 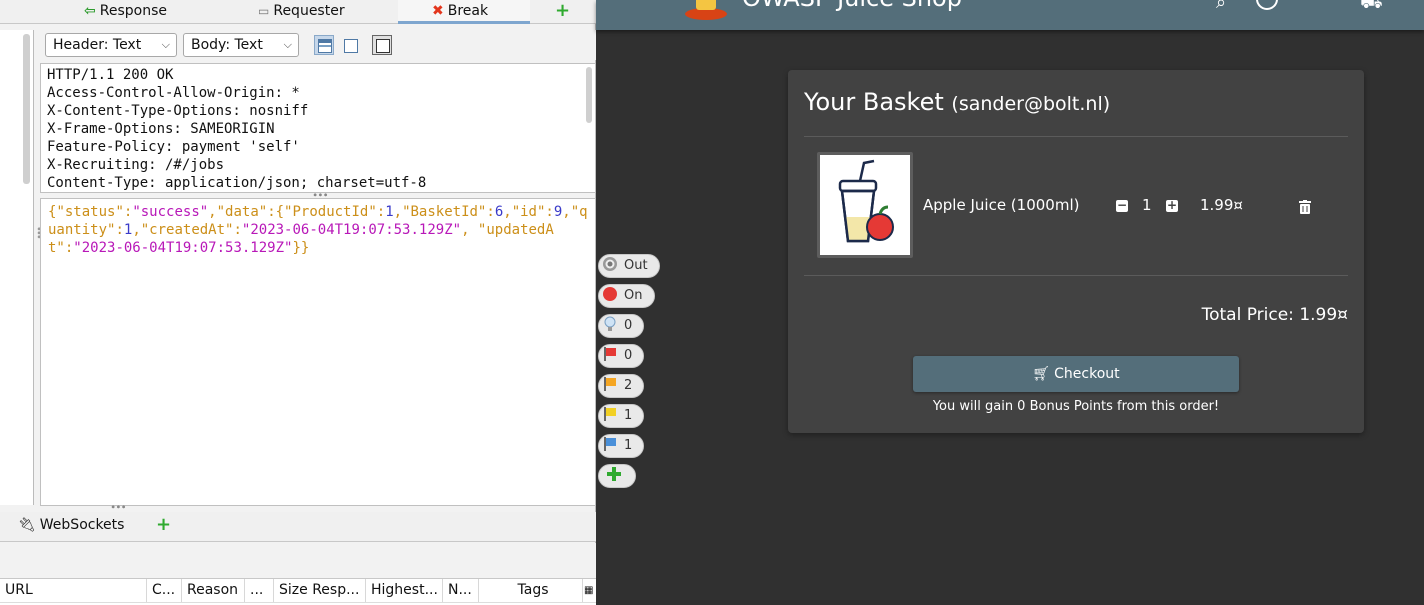 What do you see at coordinates (227, 45) in the screenshot?
I see `body-view-value: Body: Text` at bounding box center [227, 45].